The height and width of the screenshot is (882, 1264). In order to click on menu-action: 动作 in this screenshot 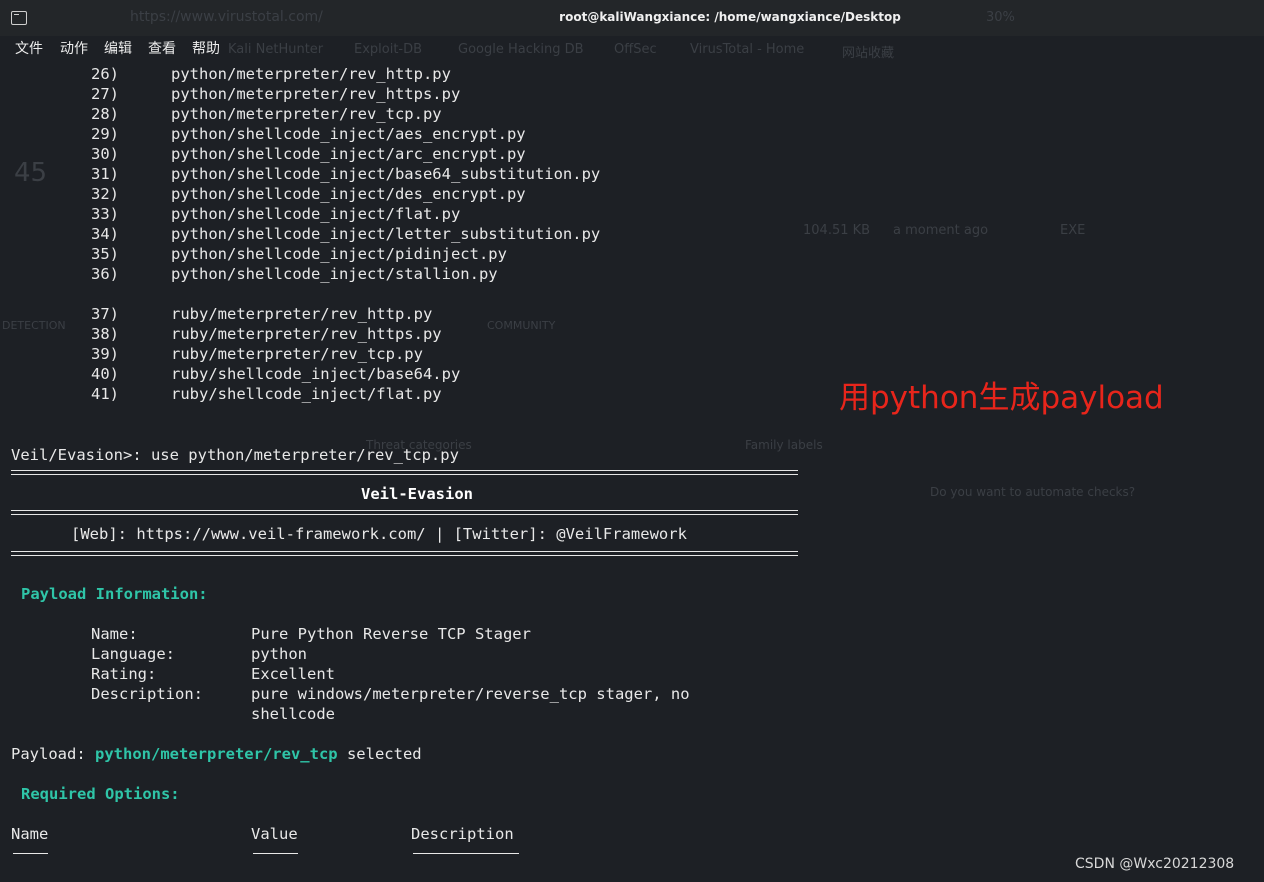, I will do `click(74, 48)`.